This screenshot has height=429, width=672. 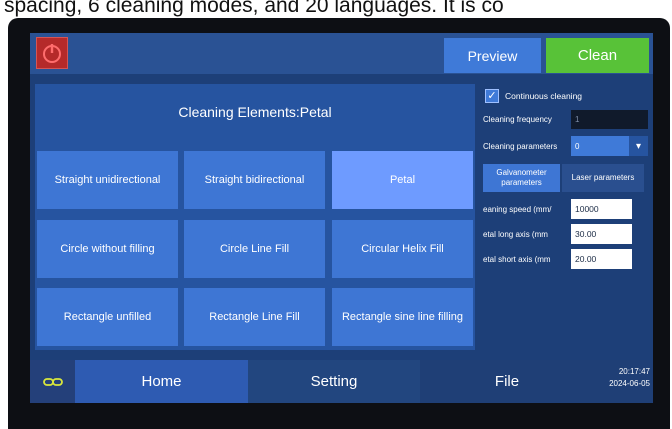 I want to click on tab-home: Home, so click(x=161, y=381).